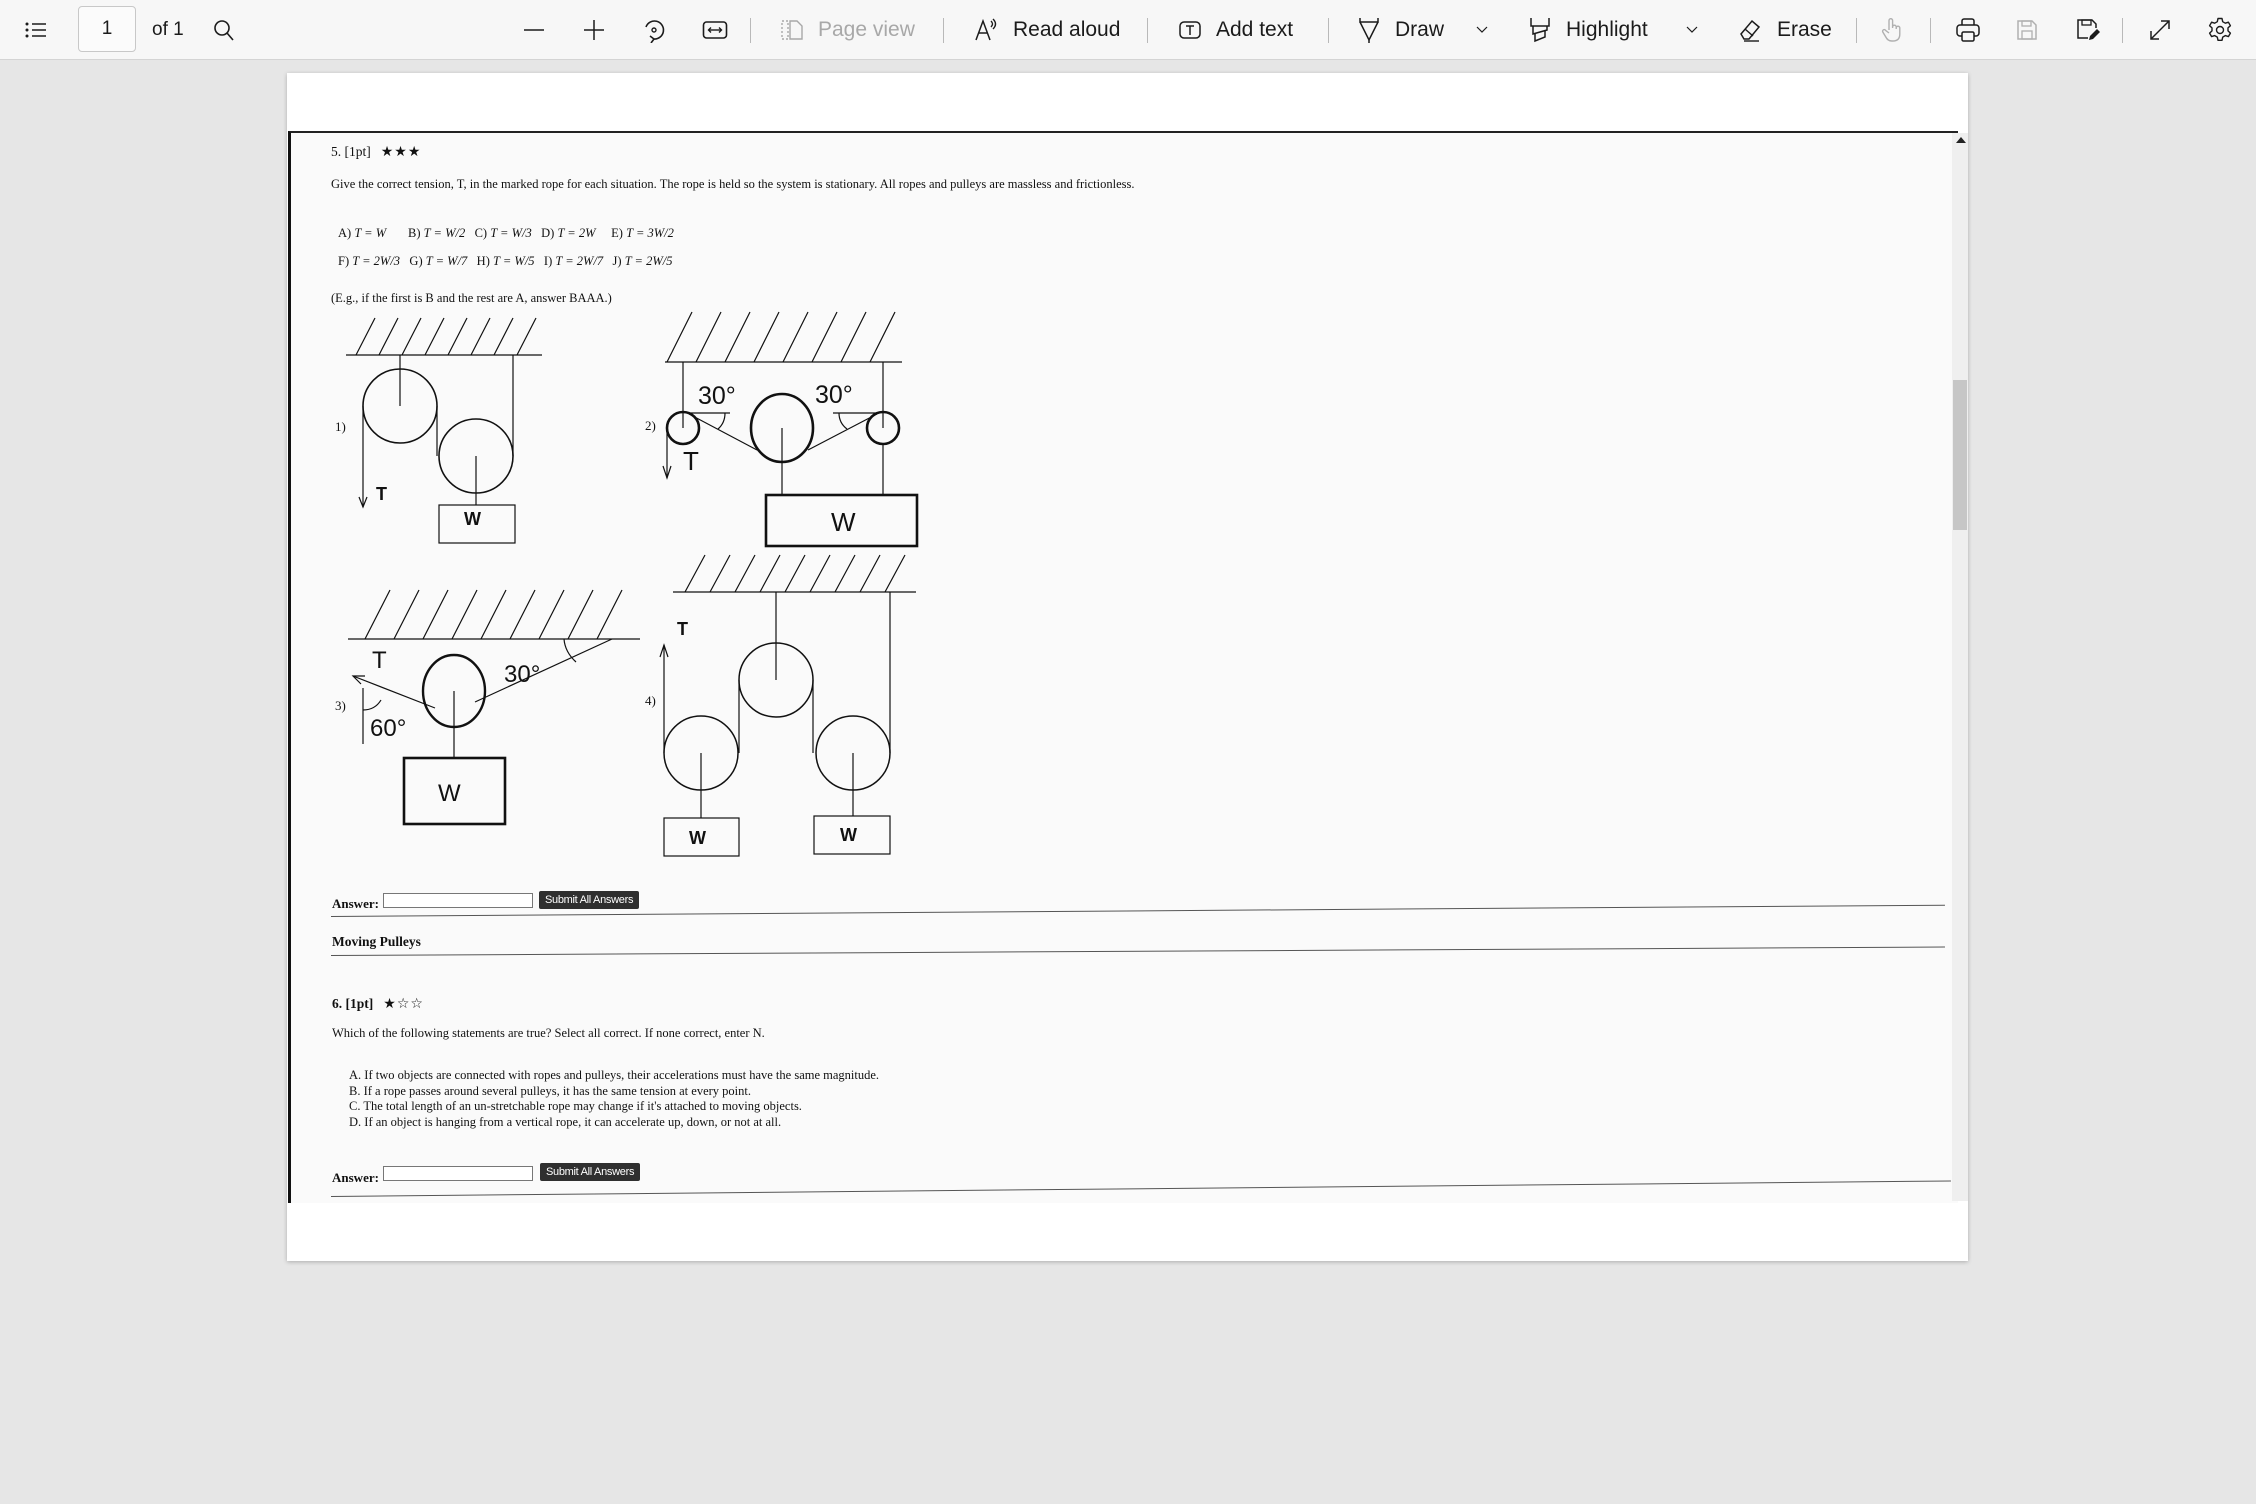  I want to click on zoom-out-button, so click(534, 30).